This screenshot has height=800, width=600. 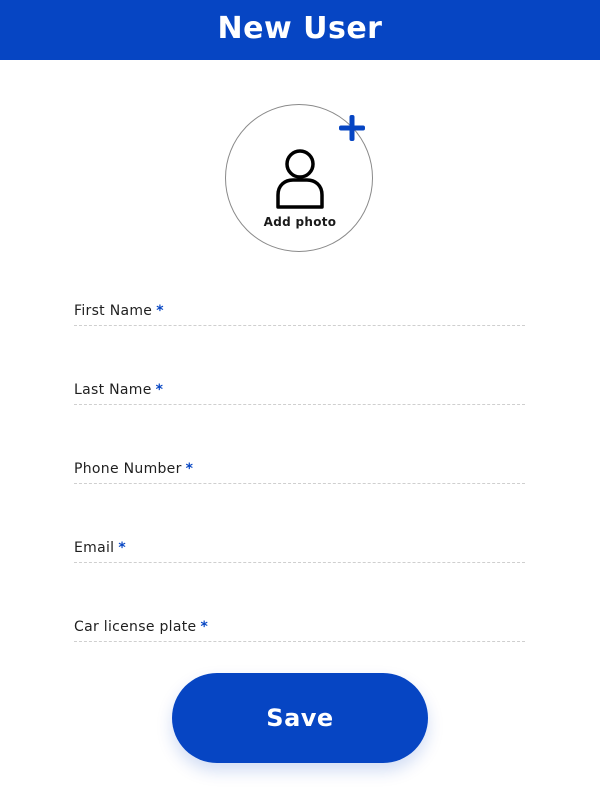 I want to click on license-plate-field: Car license plate *, so click(x=301, y=634).